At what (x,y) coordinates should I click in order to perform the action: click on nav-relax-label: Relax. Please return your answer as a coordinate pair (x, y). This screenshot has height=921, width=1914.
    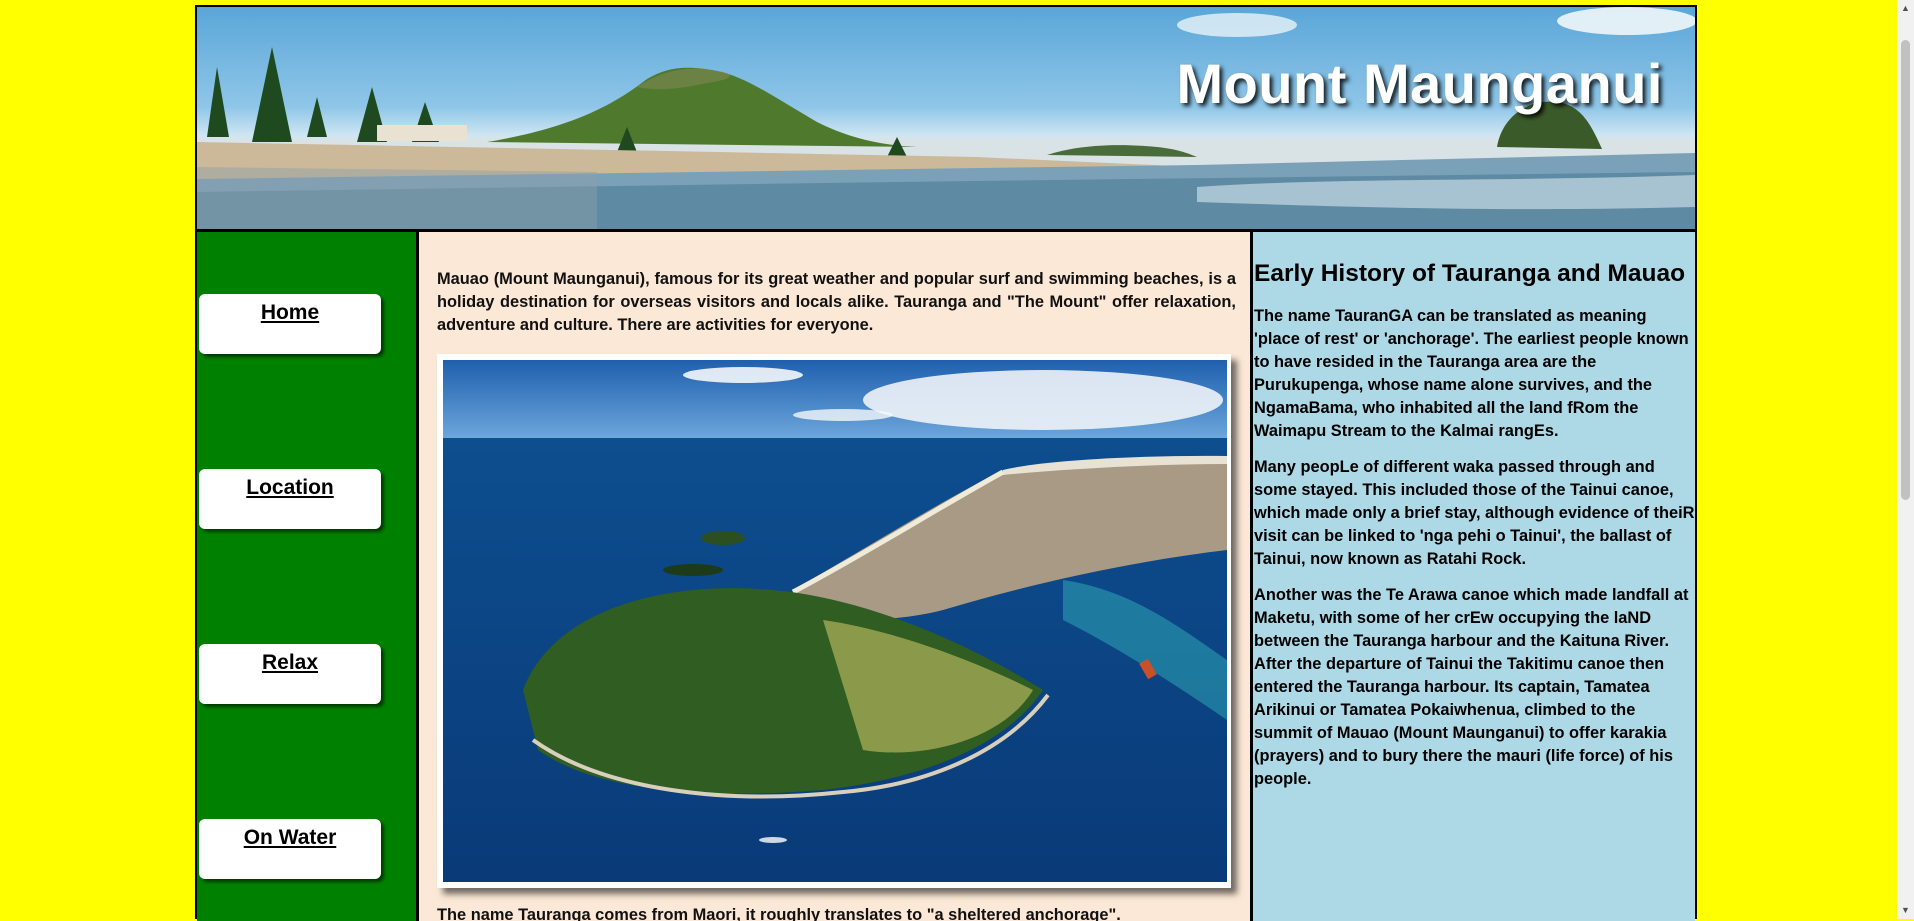
    Looking at the image, I should click on (290, 663).